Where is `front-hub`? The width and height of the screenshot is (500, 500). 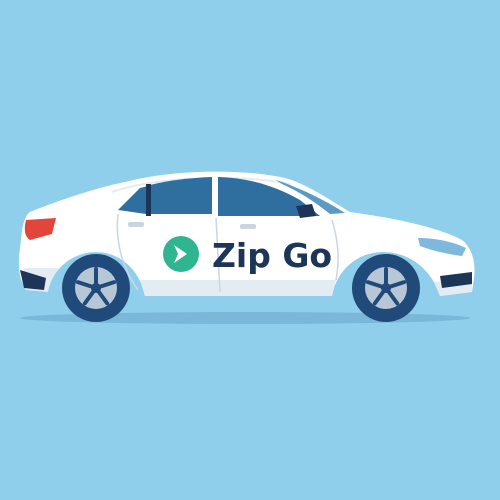
front-hub is located at coordinates (386, 288).